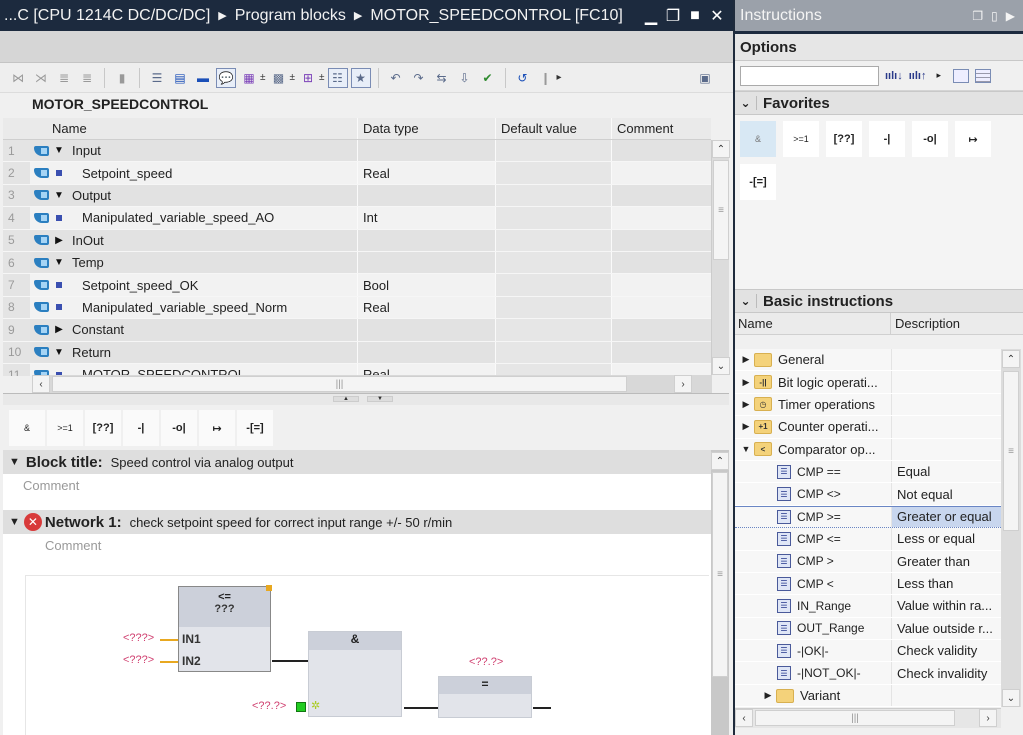 The image size is (1023, 735). I want to click on compare-icon: ⇆, so click(442, 78).